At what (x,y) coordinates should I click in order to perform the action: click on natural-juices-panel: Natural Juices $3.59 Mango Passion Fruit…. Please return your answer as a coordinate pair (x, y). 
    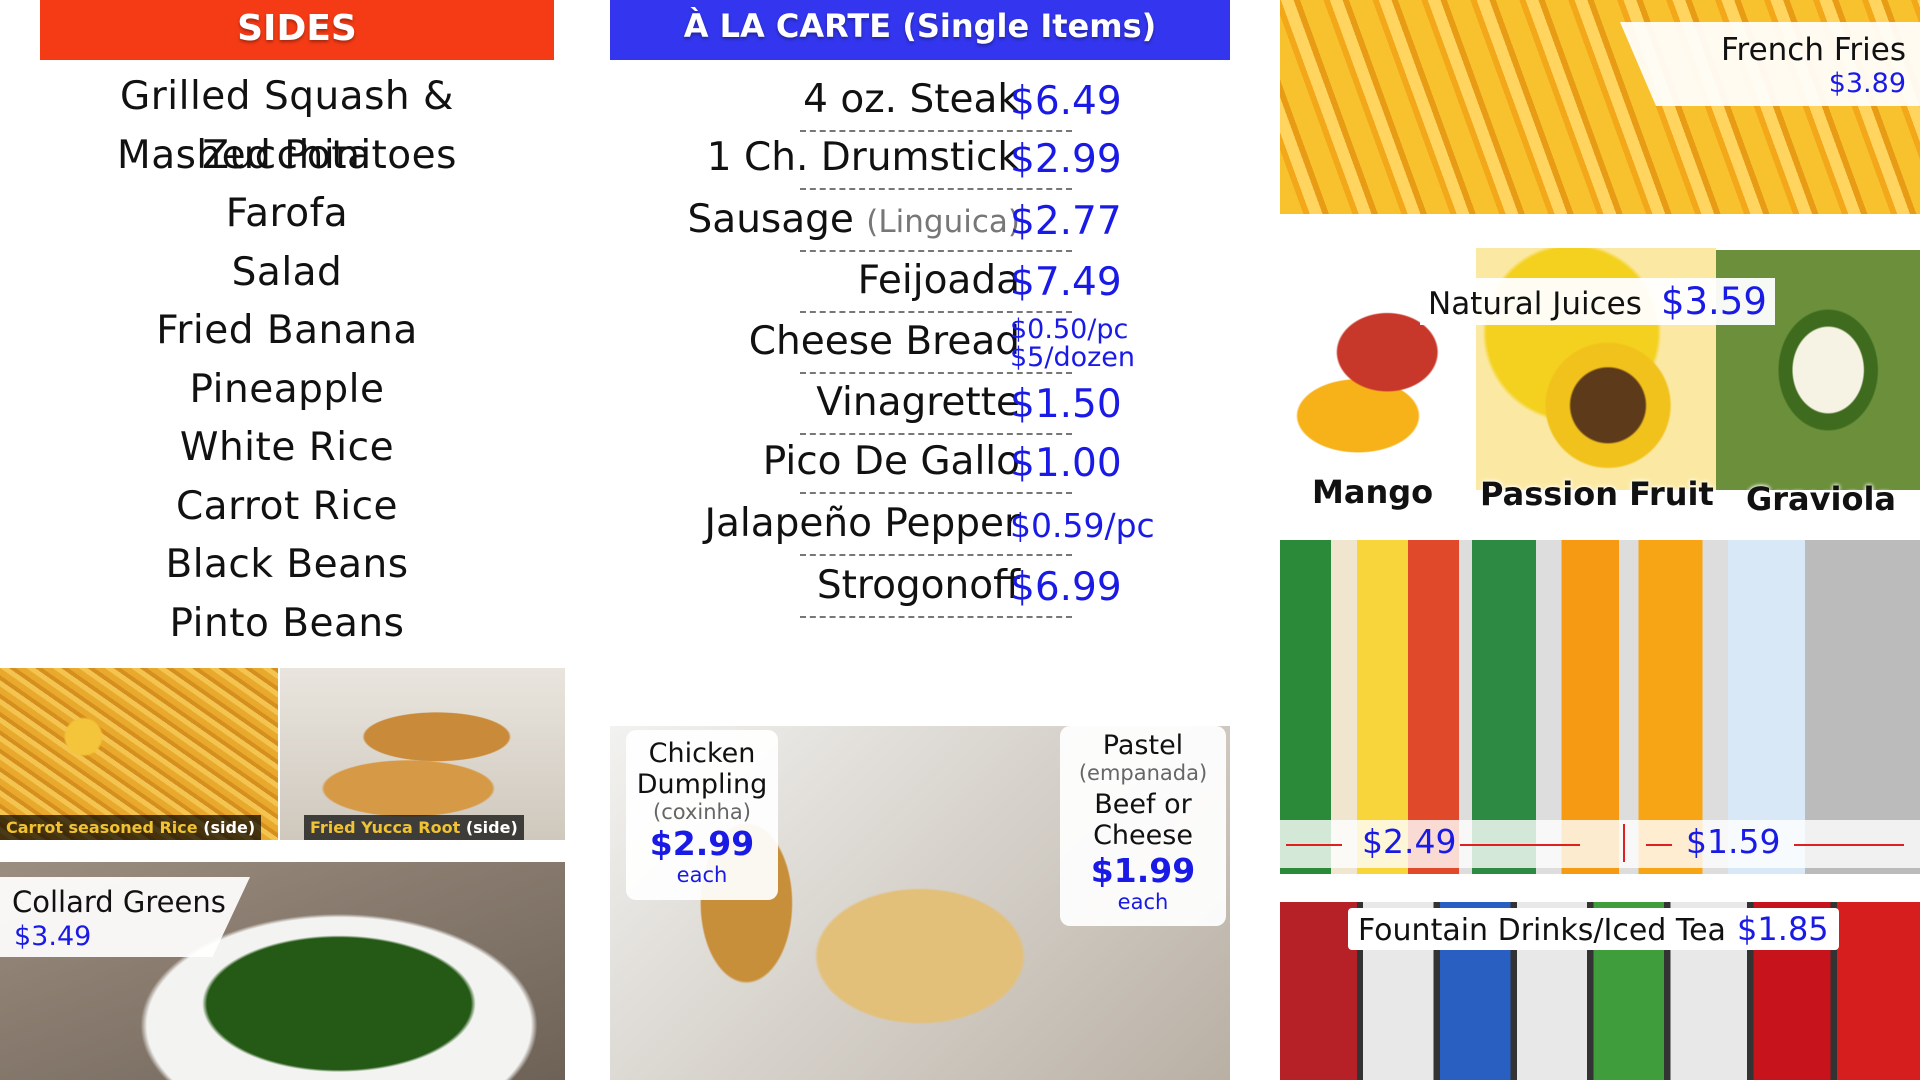
    Looking at the image, I should click on (1600, 384).